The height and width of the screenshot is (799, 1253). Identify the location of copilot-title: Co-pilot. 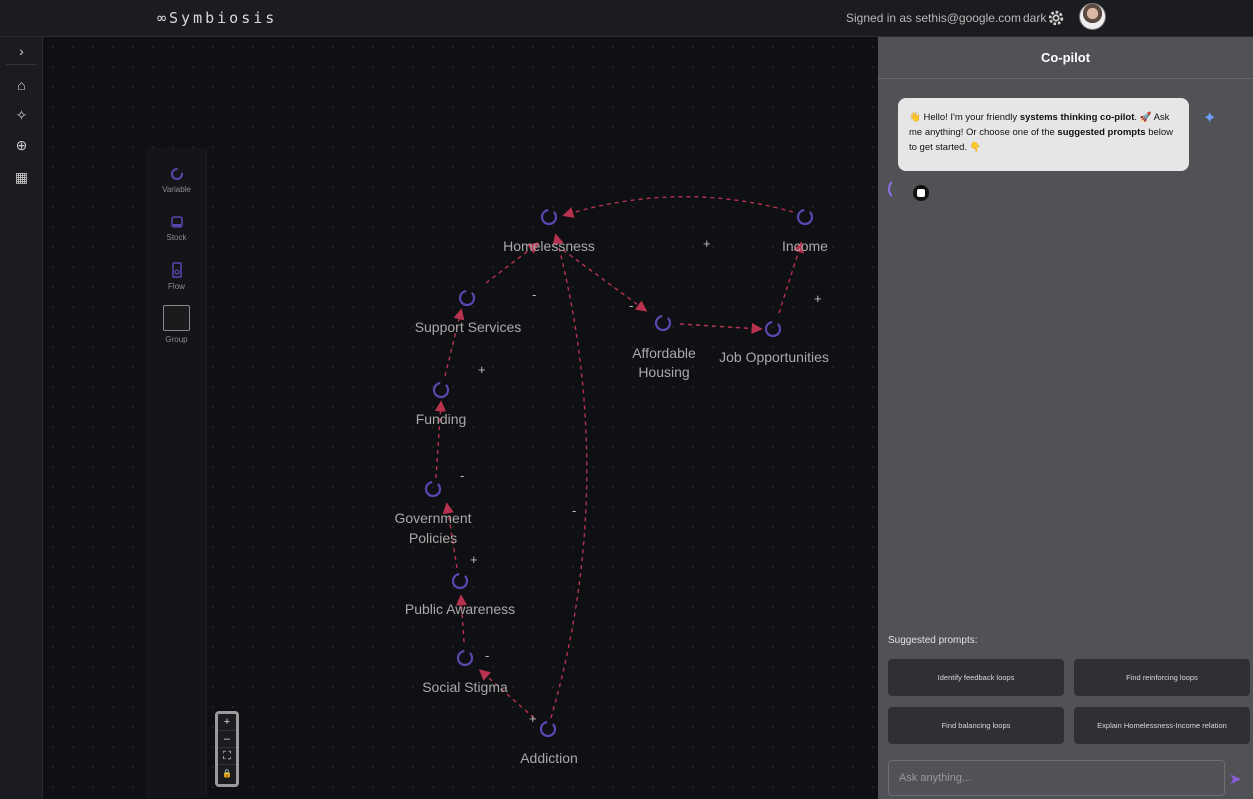
(1065, 58).